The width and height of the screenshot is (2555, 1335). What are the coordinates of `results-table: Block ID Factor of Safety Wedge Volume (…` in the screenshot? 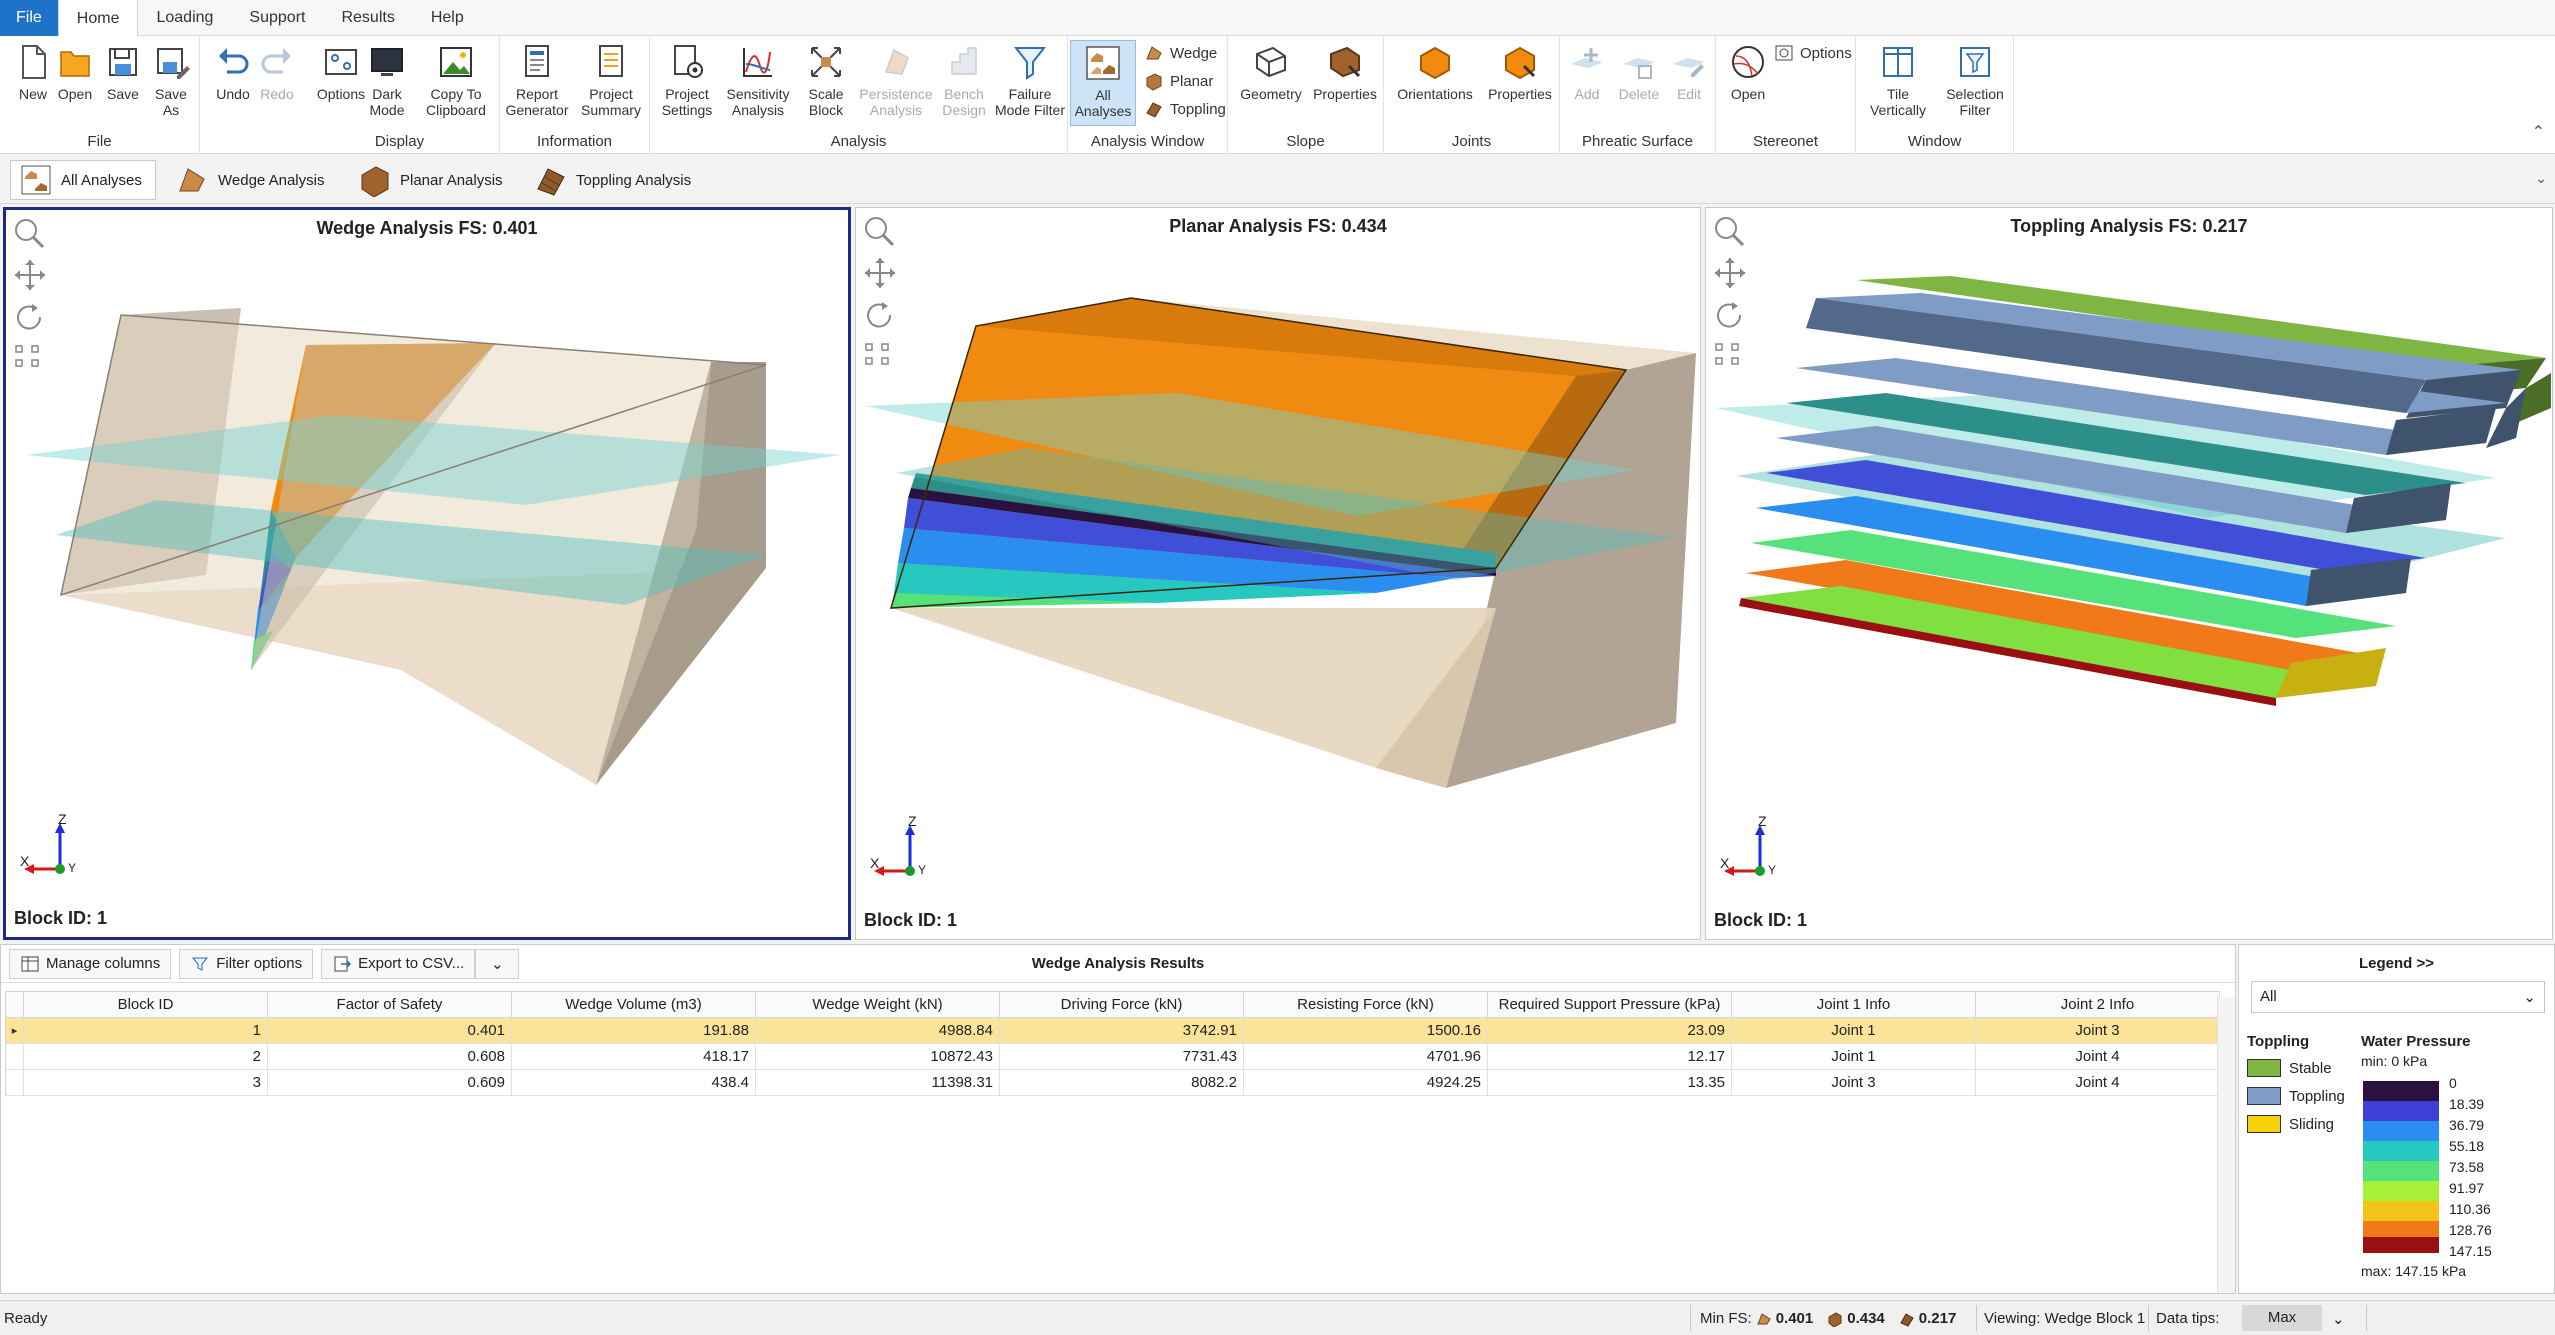 It's located at (1112, 1043).